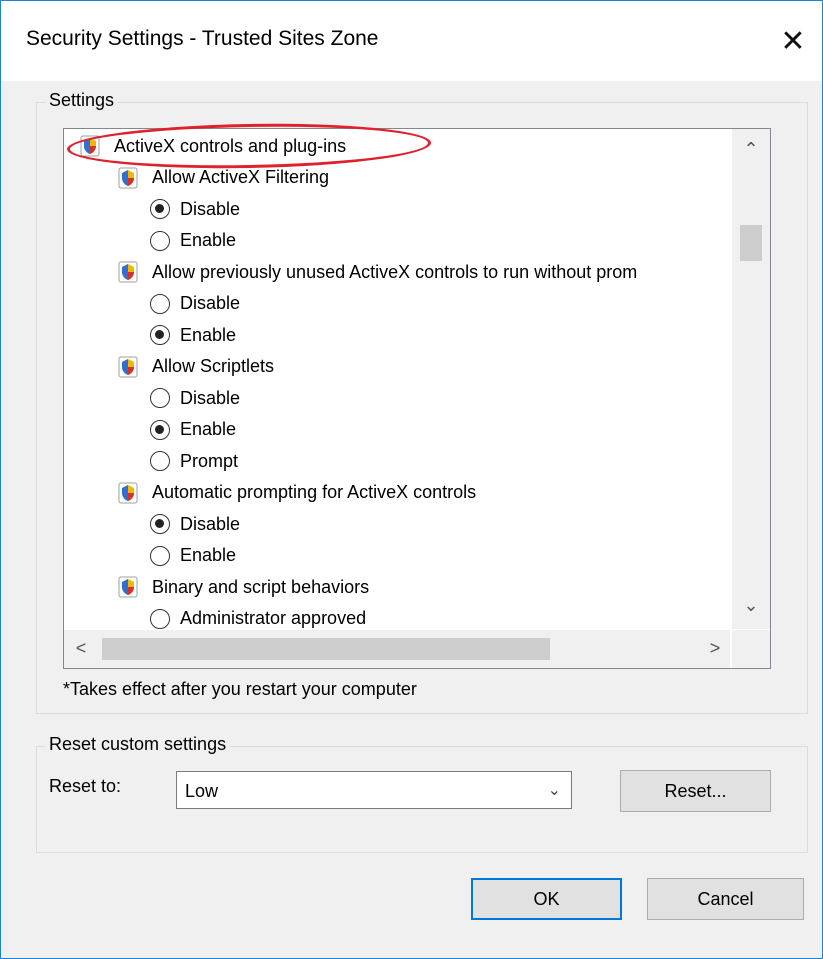 The image size is (823, 959). I want to click on category-activex-controls: ActiveX controls and plug-ins, so click(213, 146).